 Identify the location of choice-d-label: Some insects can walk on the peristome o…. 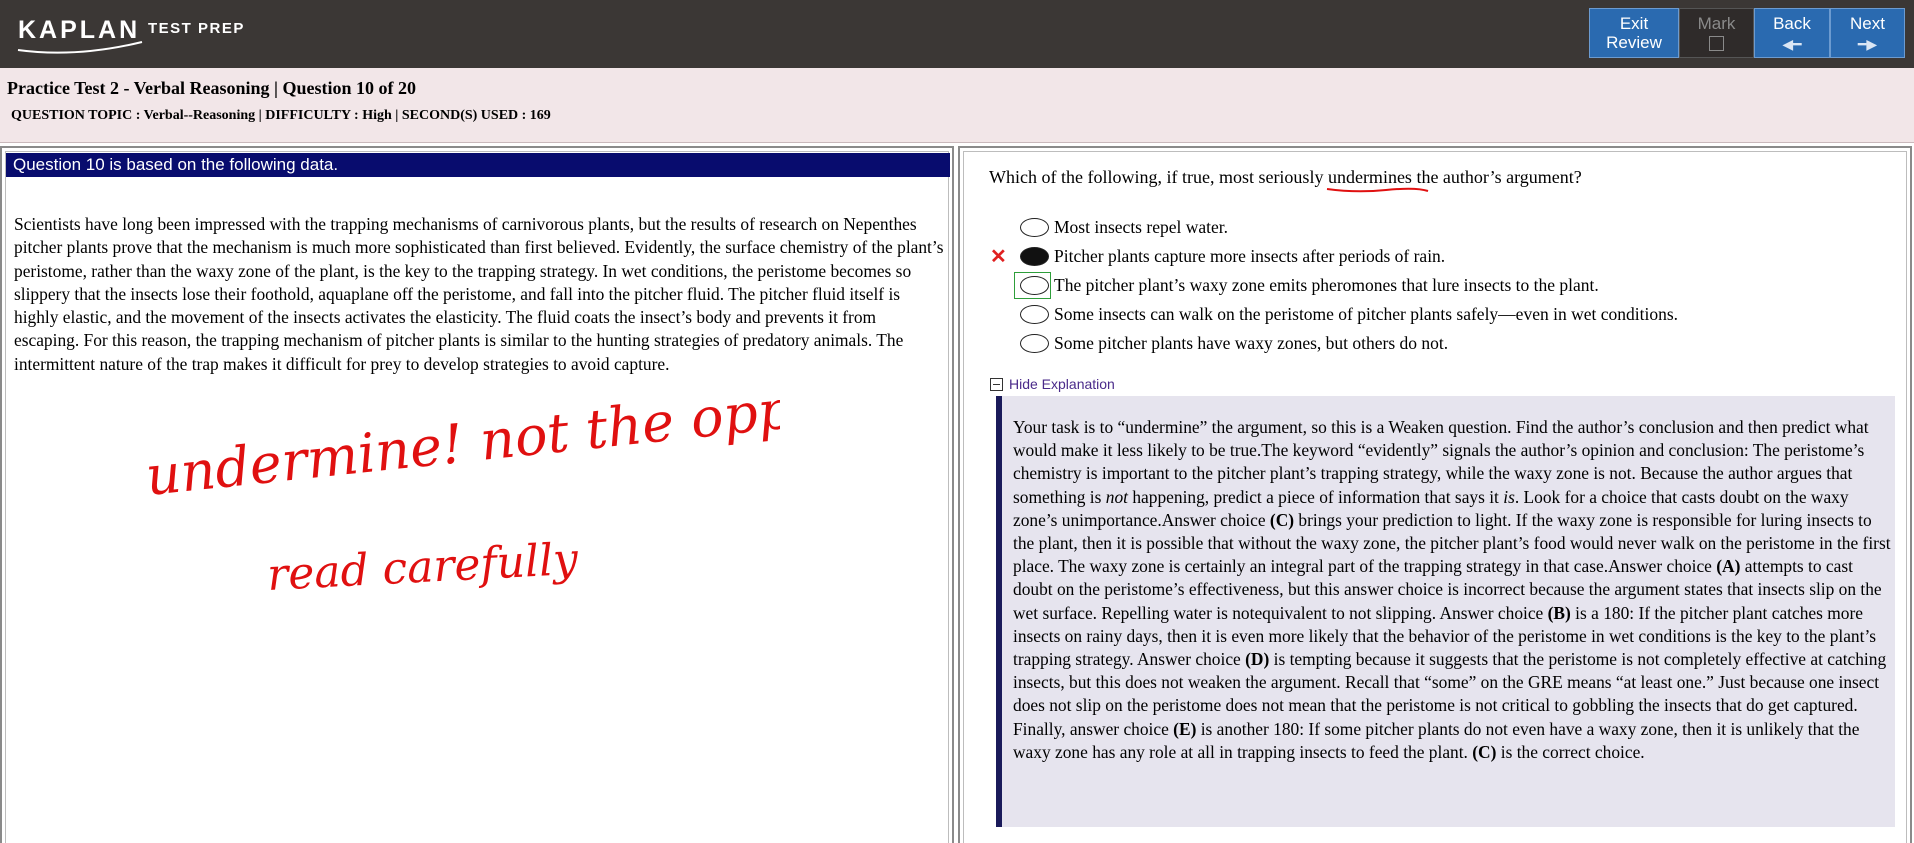
(1366, 314).